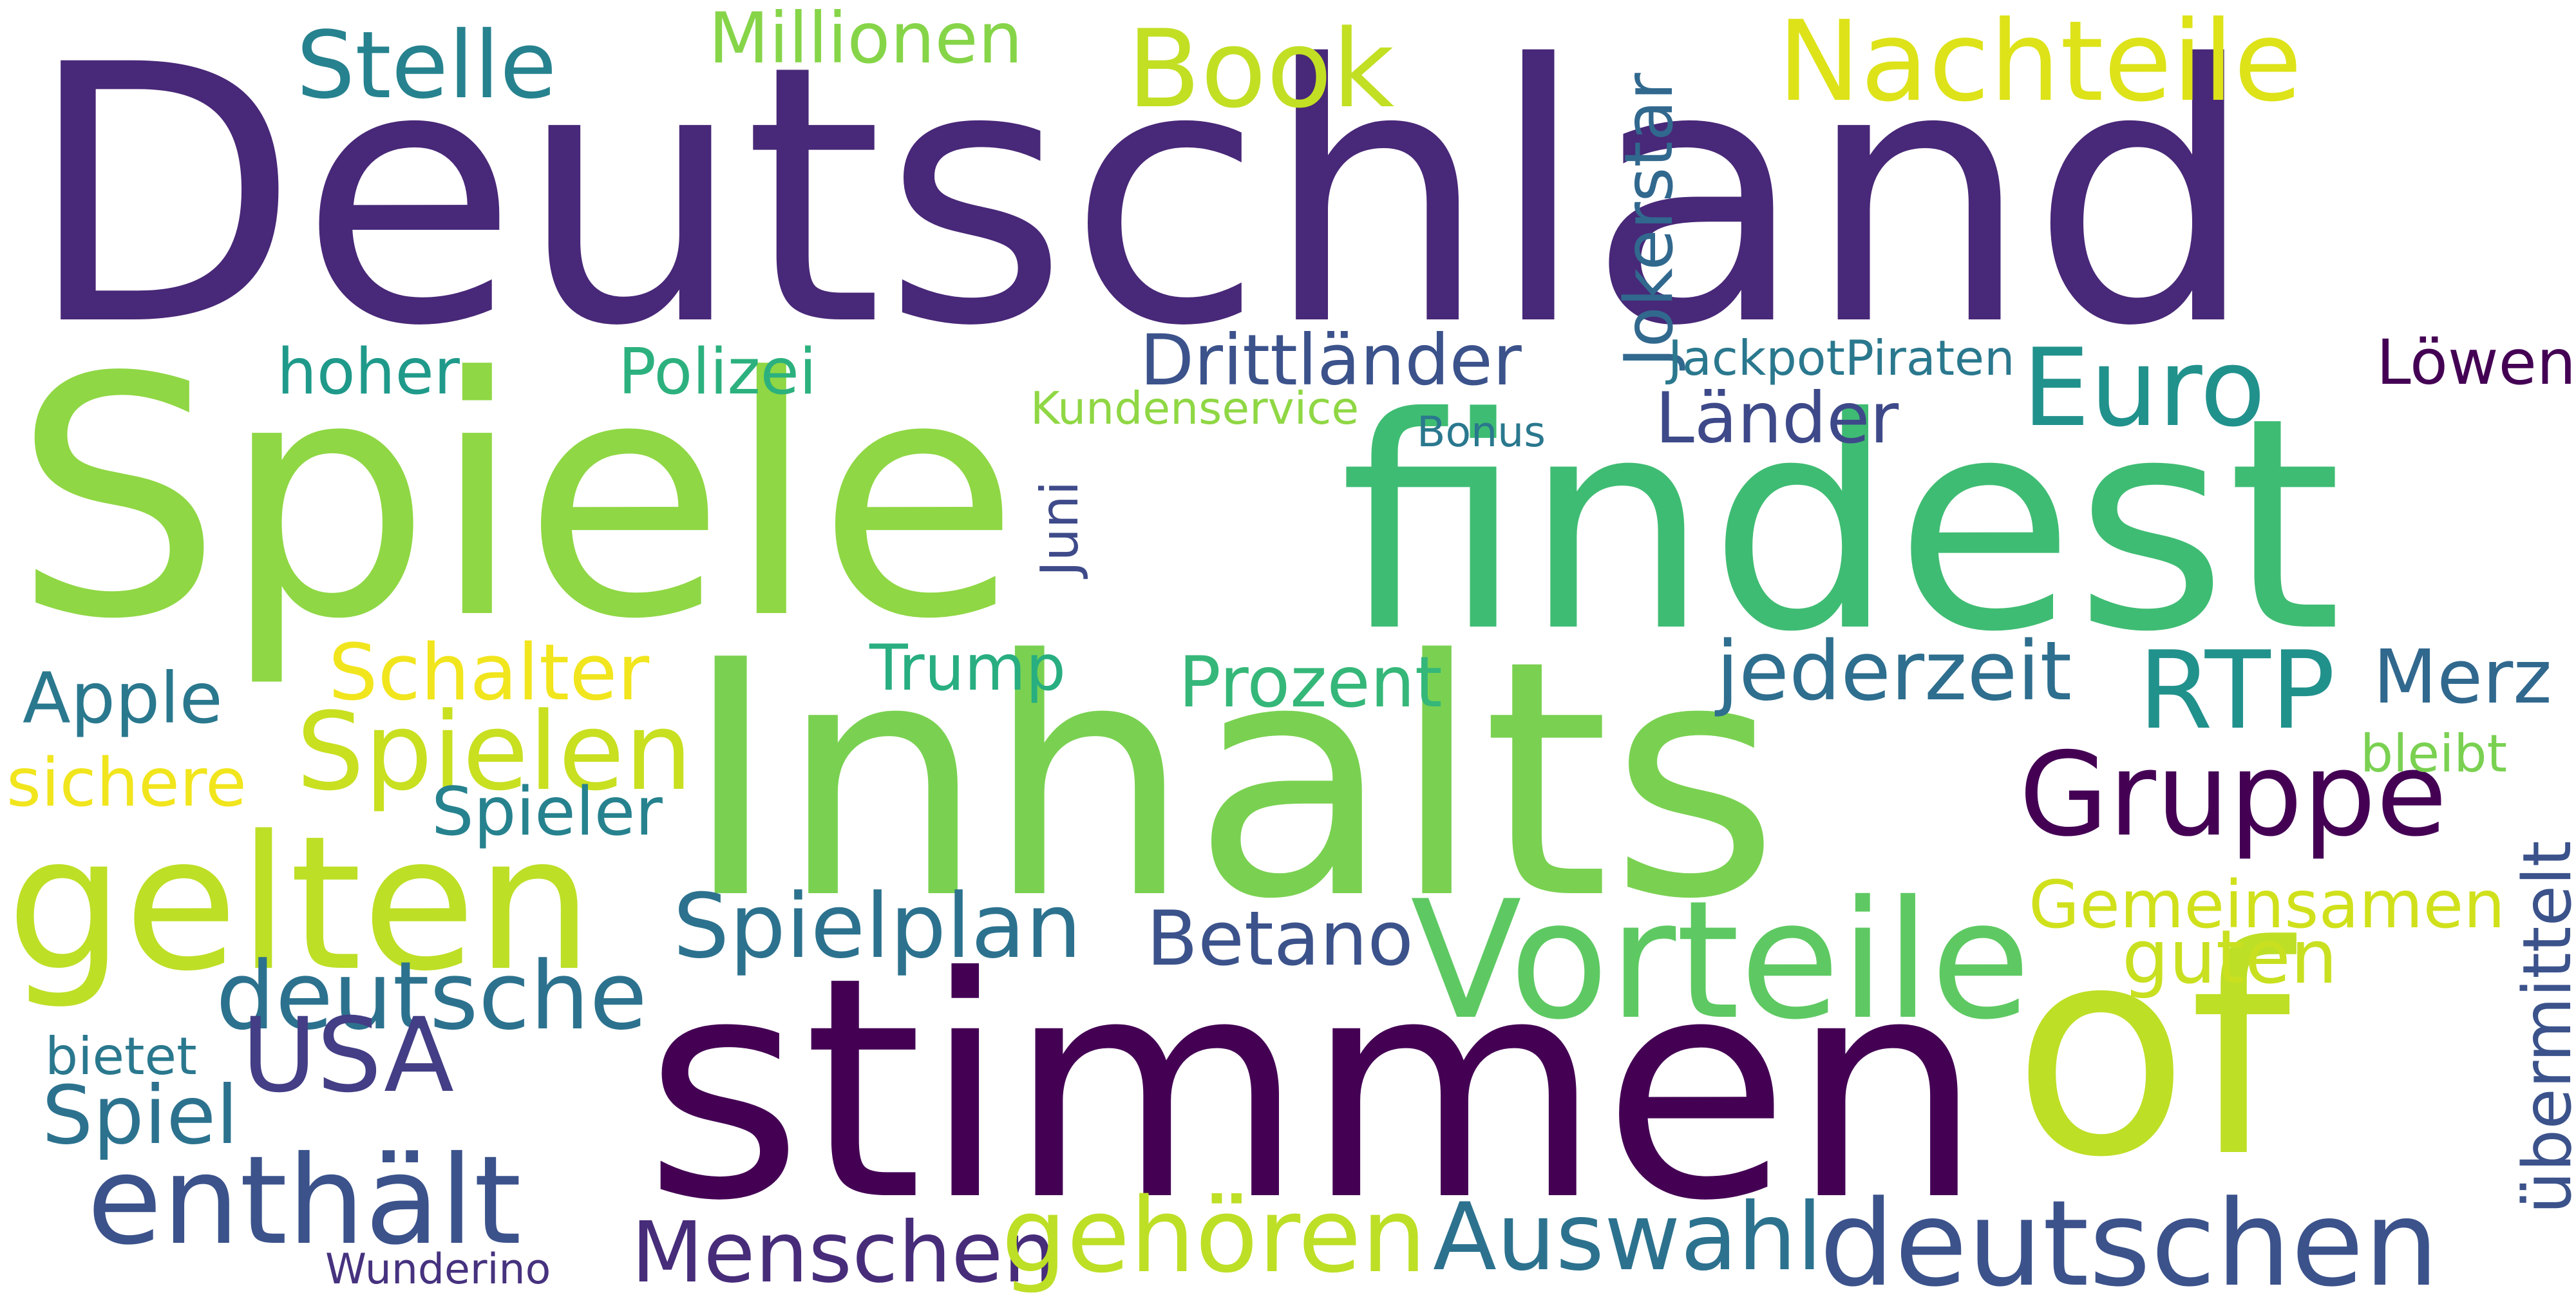  Describe the element at coordinates (1894, 671) in the screenshot. I see `word: jederzeit` at that location.